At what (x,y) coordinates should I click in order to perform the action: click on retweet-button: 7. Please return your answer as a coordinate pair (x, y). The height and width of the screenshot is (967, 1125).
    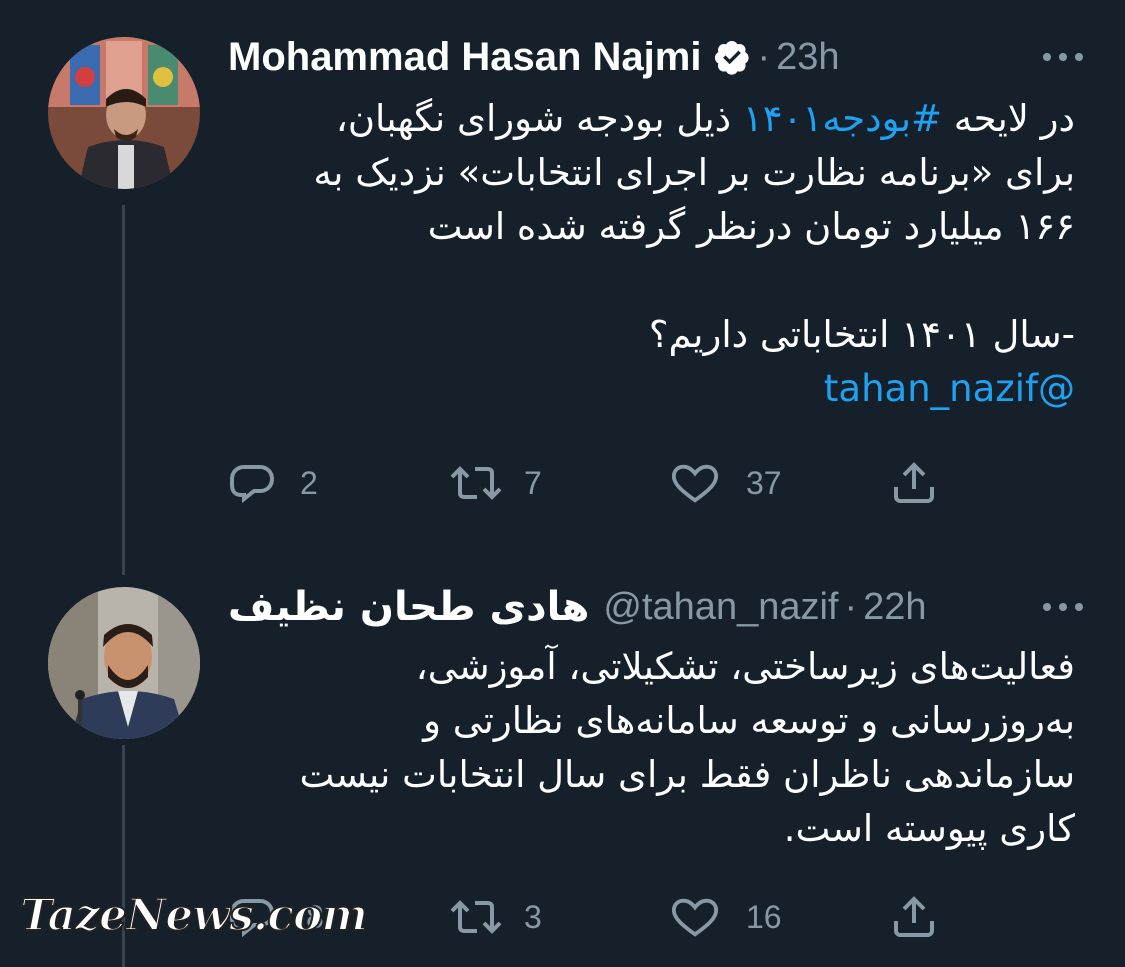
    Looking at the image, I should click on (495, 483).